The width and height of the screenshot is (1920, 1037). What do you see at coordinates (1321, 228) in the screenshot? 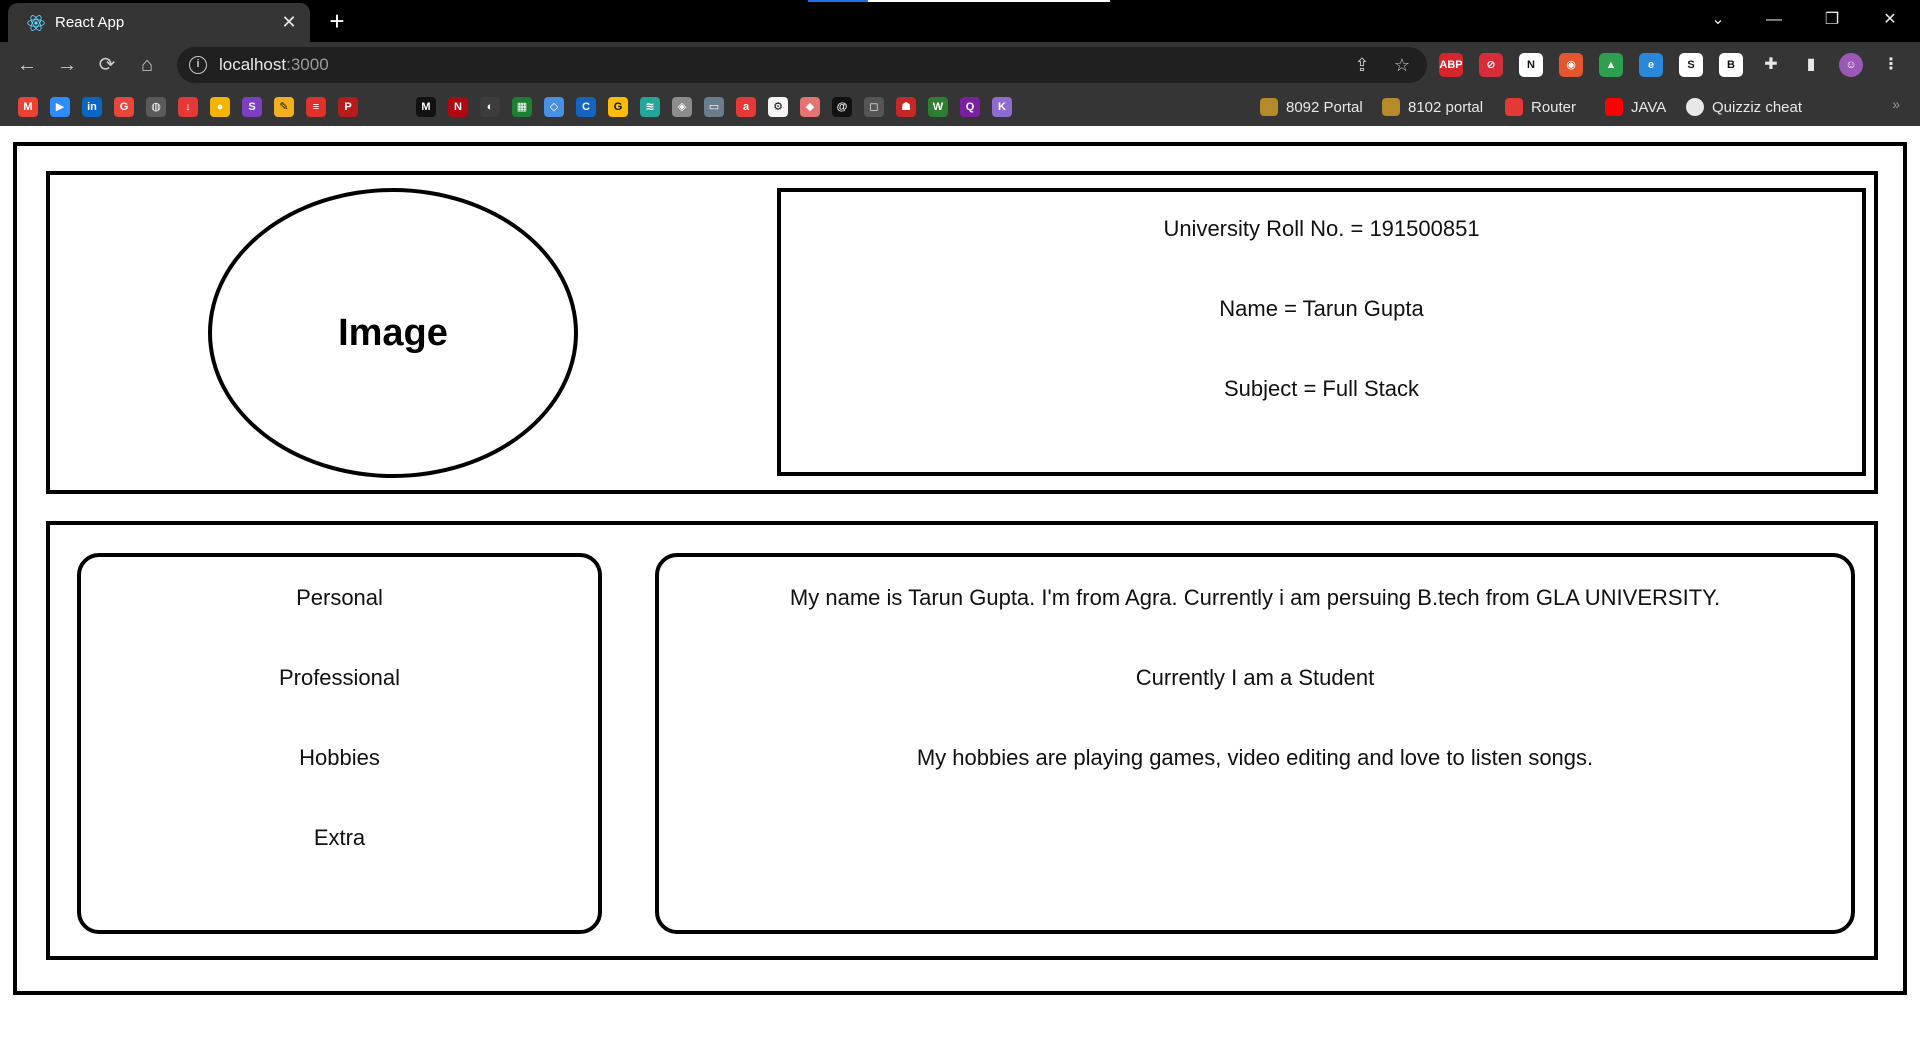
I see `roll-number: University Roll No. = 191500851` at bounding box center [1321, 228].